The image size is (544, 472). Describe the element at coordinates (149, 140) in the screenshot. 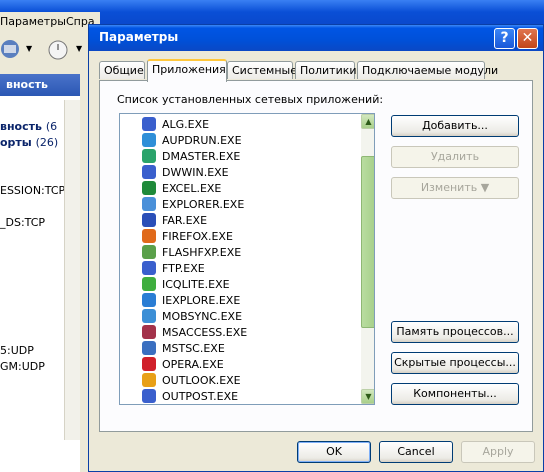

I see `globe-icon` at that location.